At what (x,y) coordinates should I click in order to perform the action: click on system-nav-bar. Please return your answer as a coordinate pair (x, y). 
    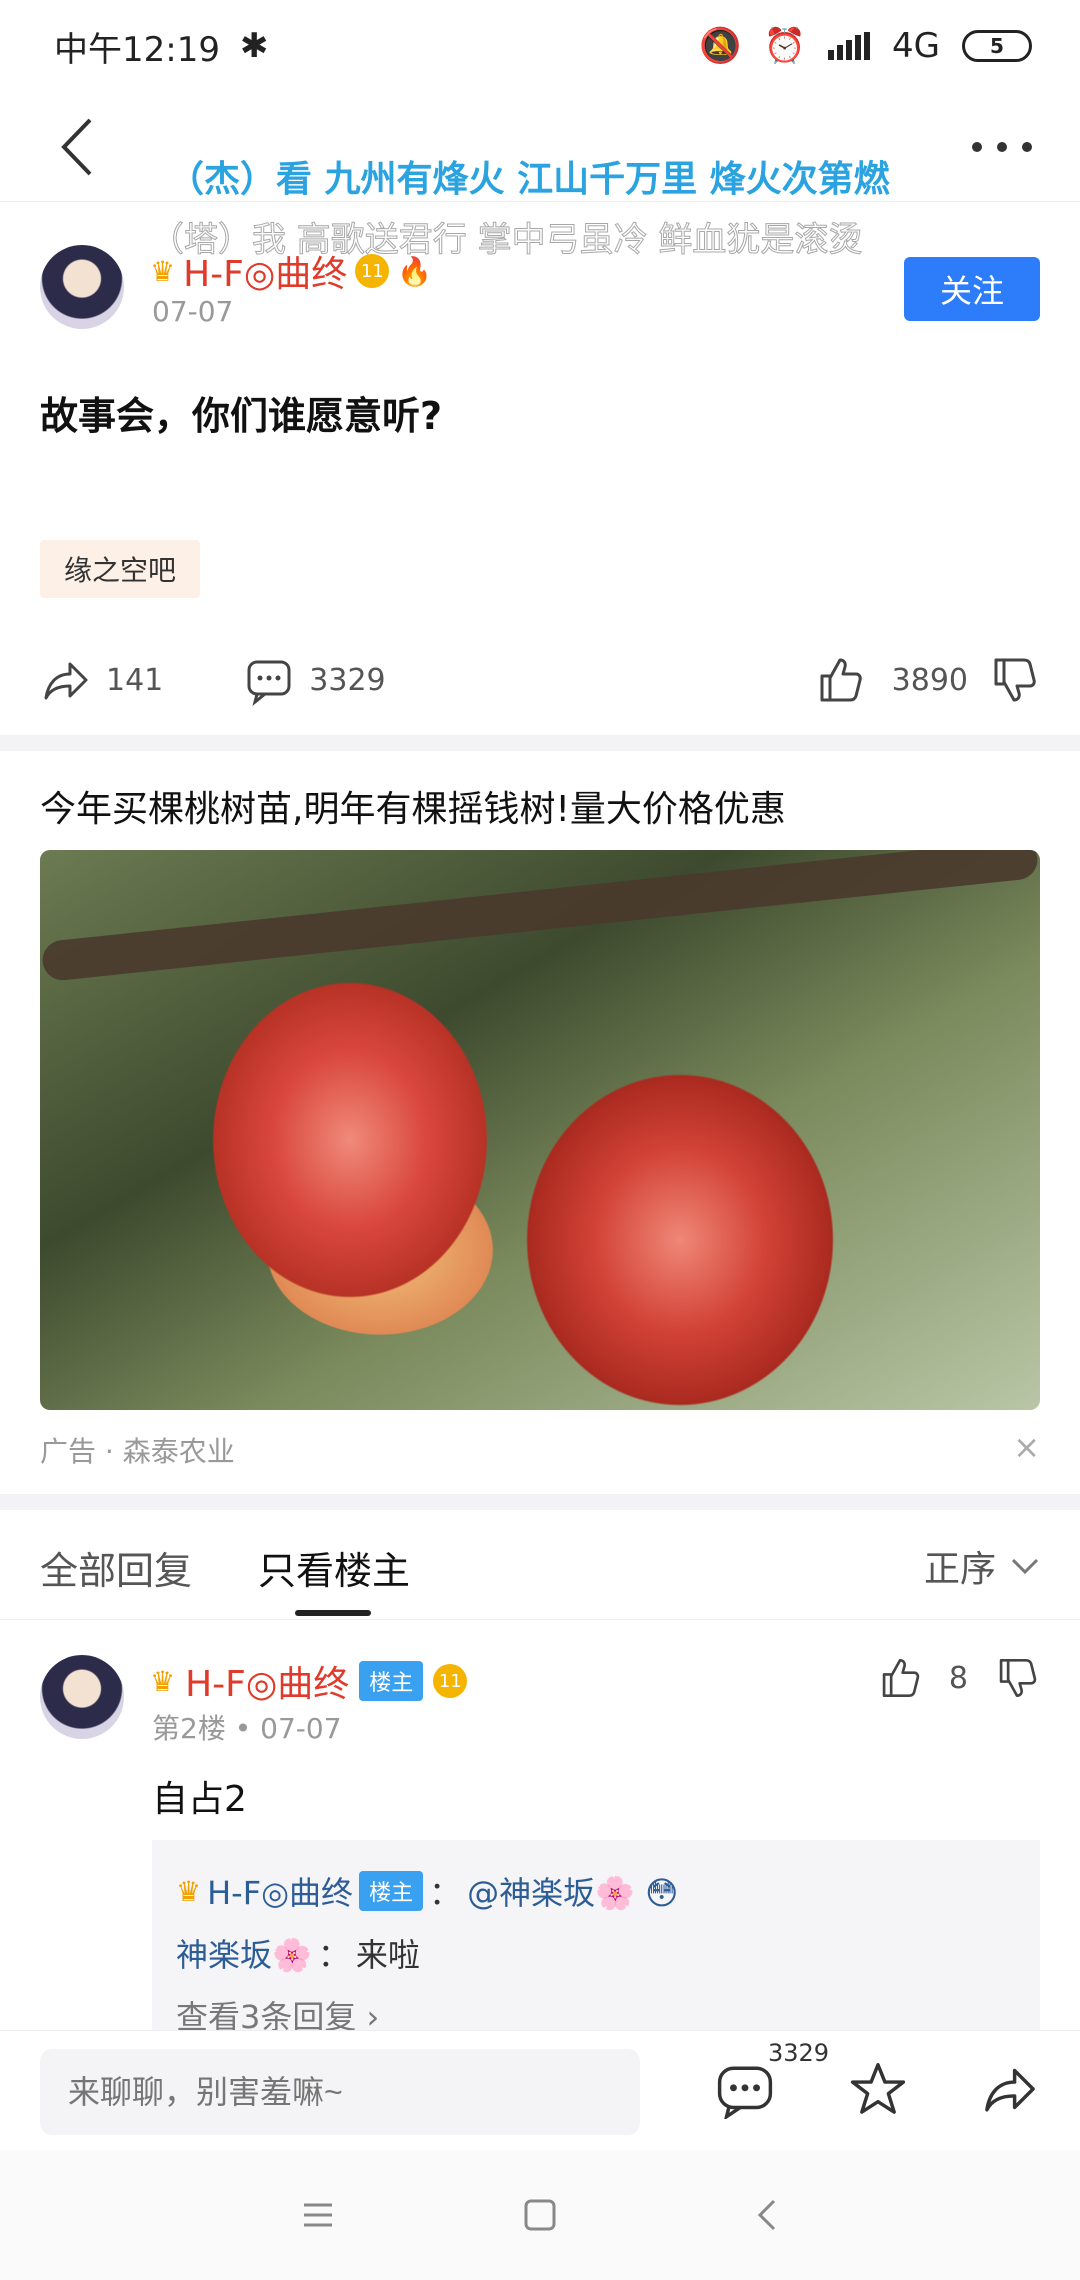
    Looking at the image, I should click on (540, 2215).